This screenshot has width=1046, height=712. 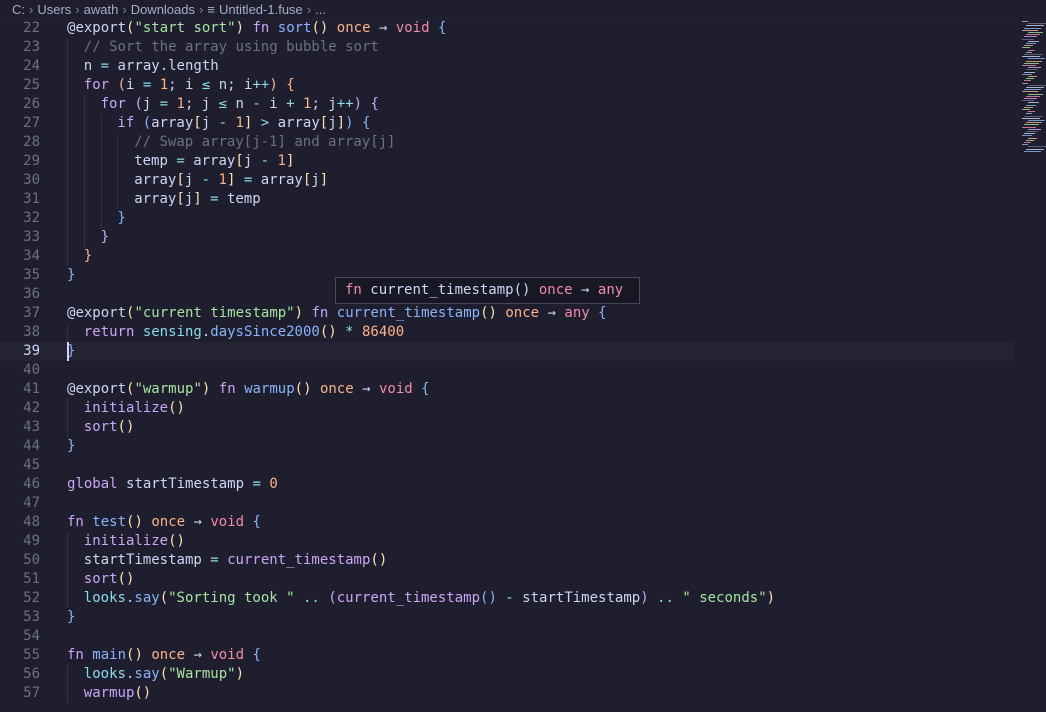 What do you see at coordinates (54, 9) in the screenshot?
I see `breadcrumb-item-users: Users` at bounding box center [54, 9].